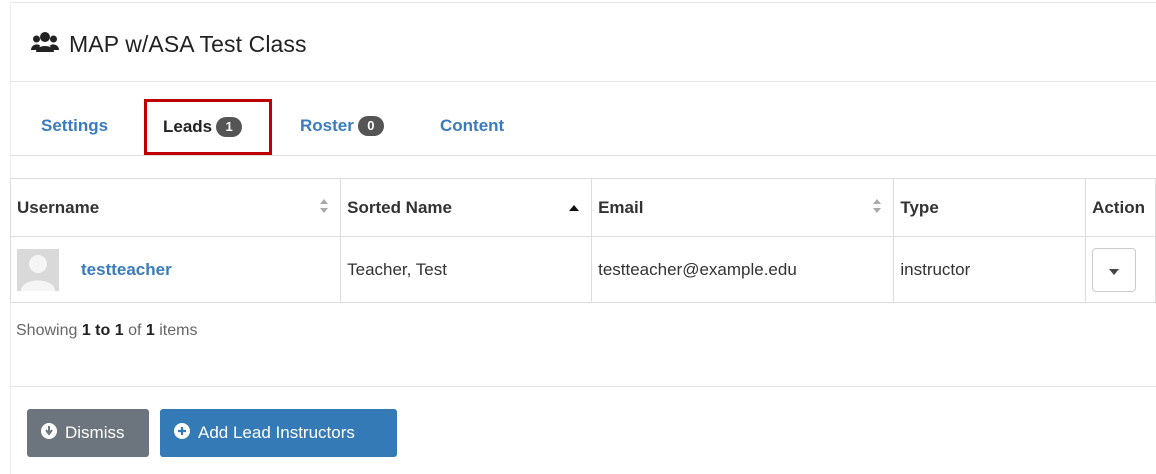 The image size is (1156, 474). Describe the element at coordinates (229, 127) in the screenshot. I see `leads-count-badge: 1` at that location.